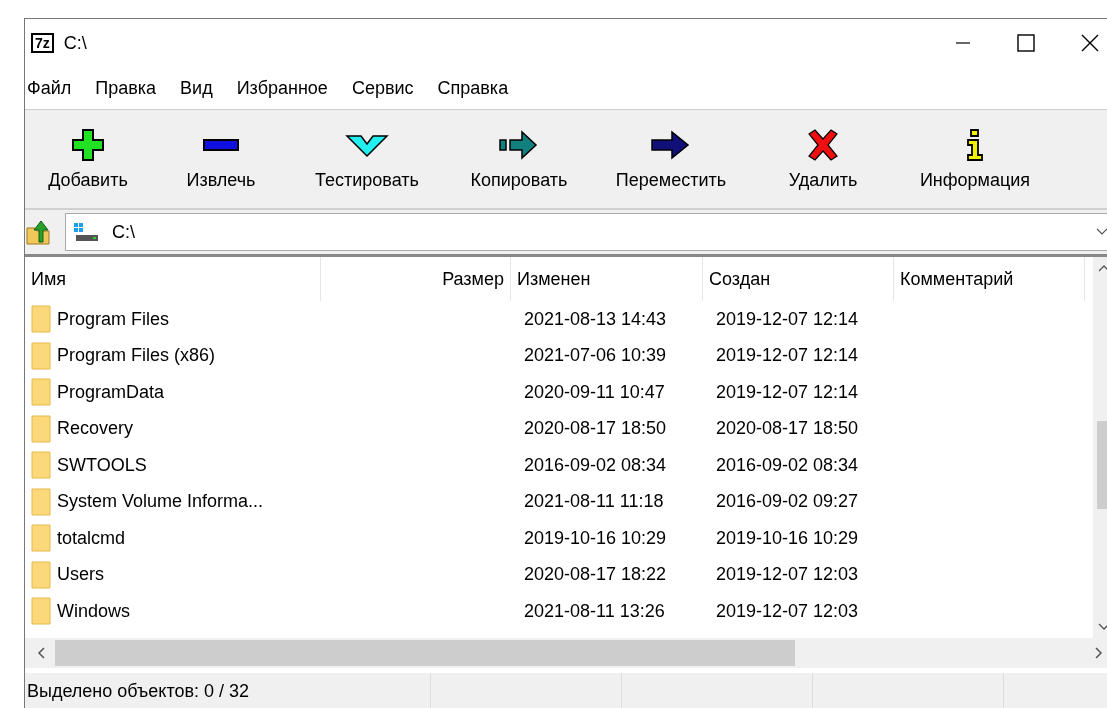  I want to click on table-cell: Program Files, so click(173, 319).